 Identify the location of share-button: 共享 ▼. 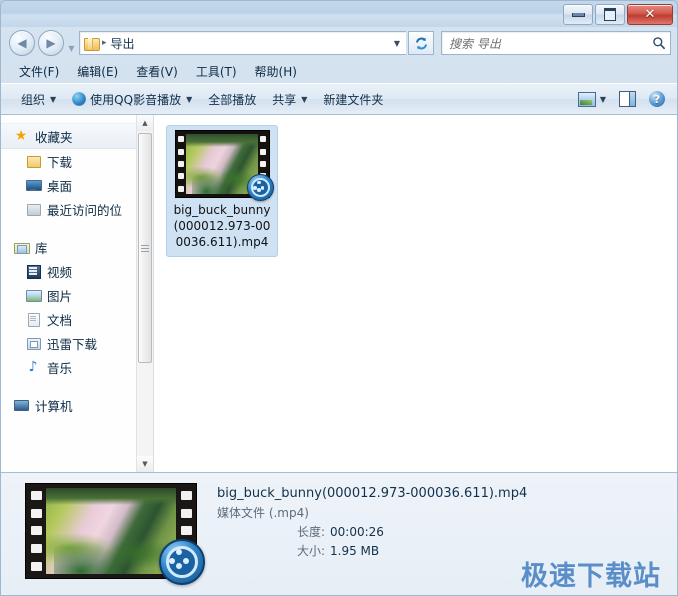
(289, 99).